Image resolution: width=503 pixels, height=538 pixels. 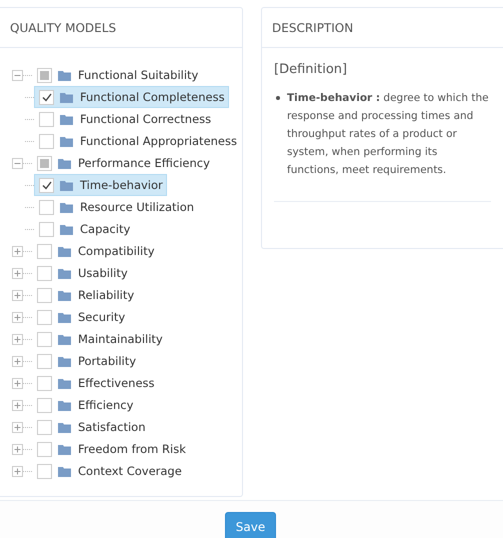 I want to click on tree-item: Satisfaction, so click(x=113, y=427).